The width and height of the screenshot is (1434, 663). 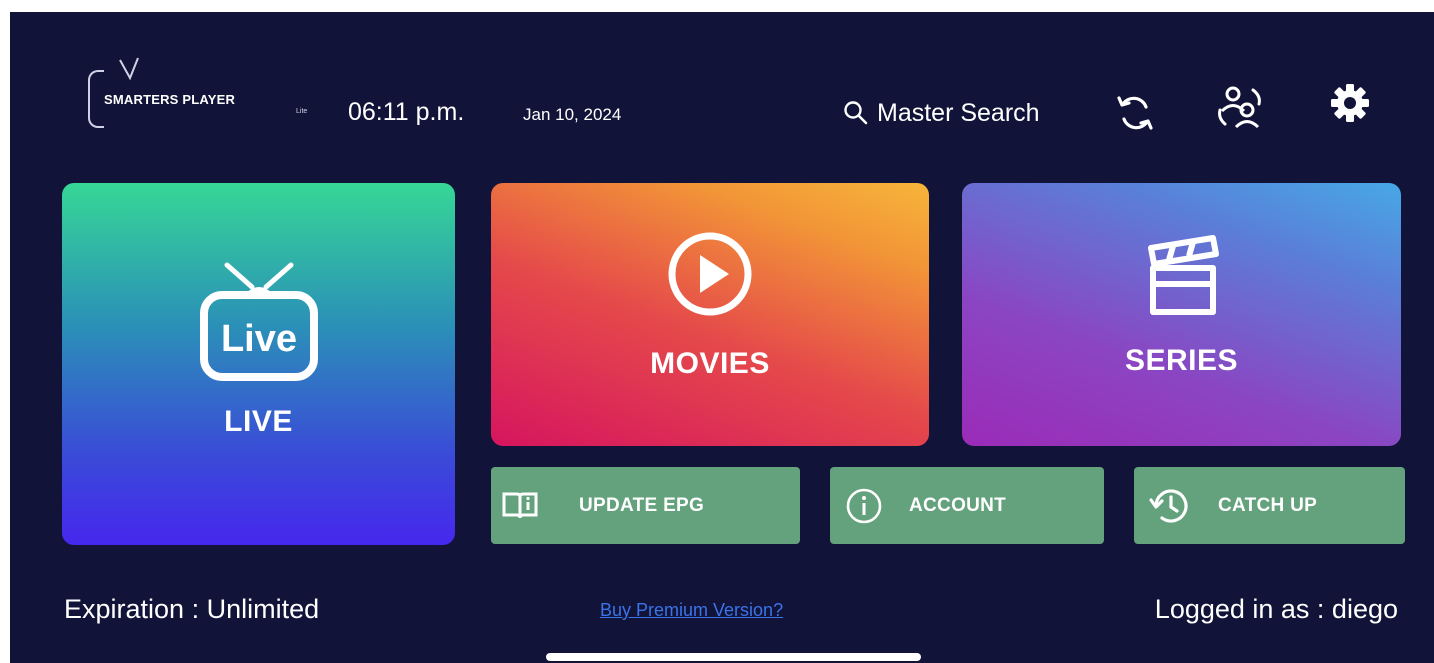 I want to click on master-search-label: Master Search, so click(x=958, y=112).